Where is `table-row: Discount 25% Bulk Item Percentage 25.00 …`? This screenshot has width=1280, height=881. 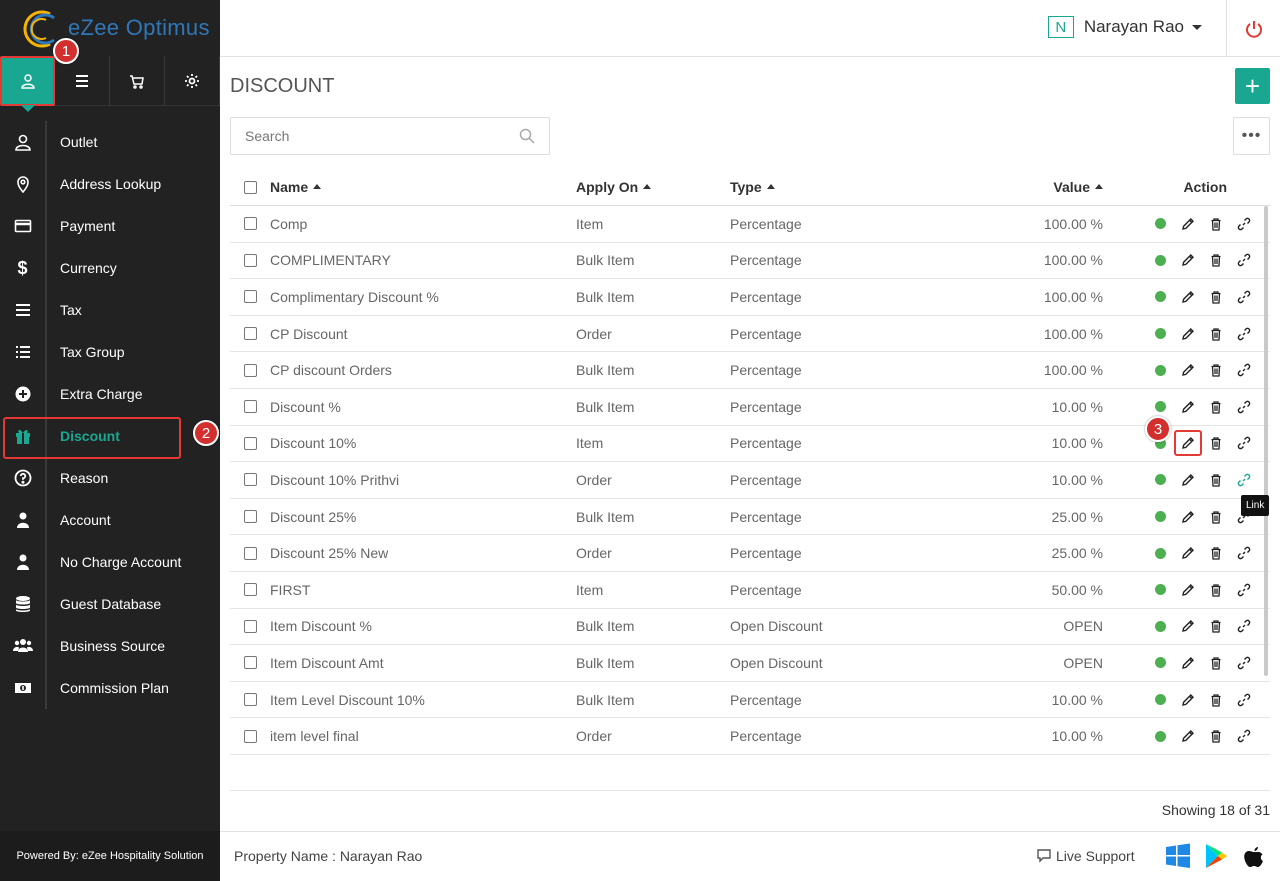 table-row: Discount 25% Bulk Item Percentage 25.00 … is located at coordinates (750, 517).